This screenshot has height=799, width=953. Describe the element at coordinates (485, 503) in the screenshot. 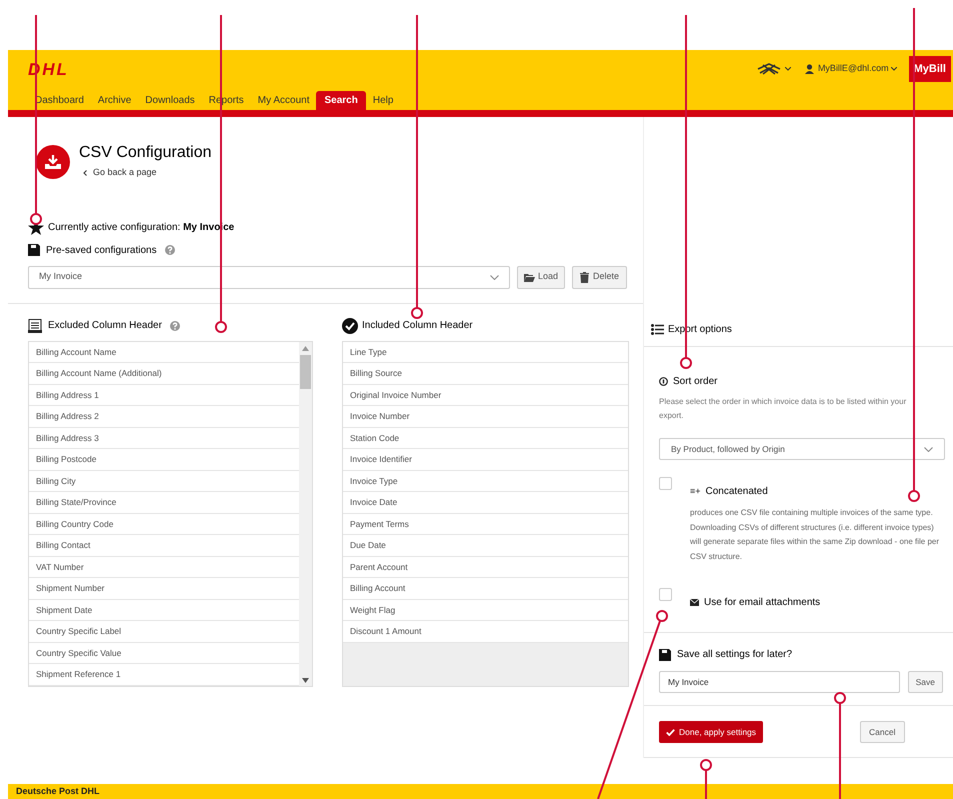

I see `list-item: Invoice Date` at that location.